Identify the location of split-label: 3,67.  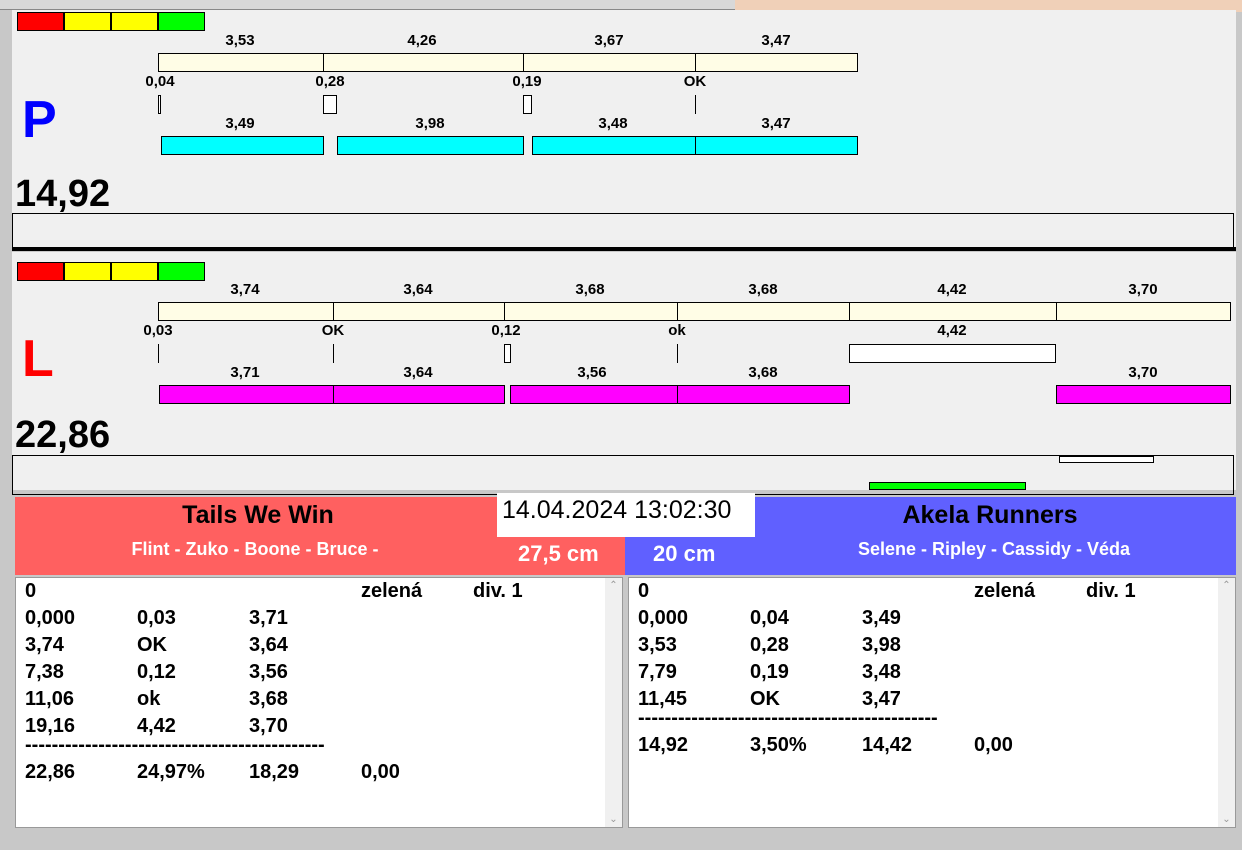
(609, 40).